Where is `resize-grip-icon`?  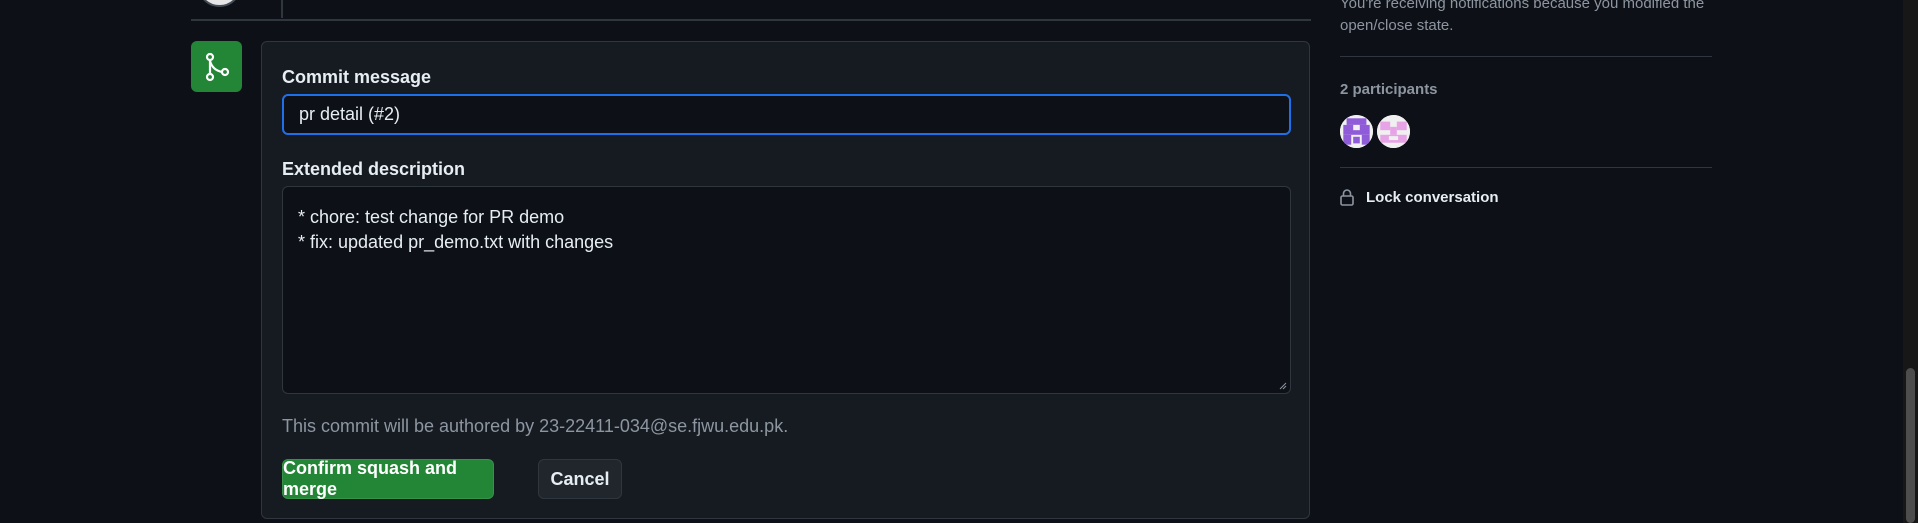
resize-grip-icon is located at coordinates (1283, 386).